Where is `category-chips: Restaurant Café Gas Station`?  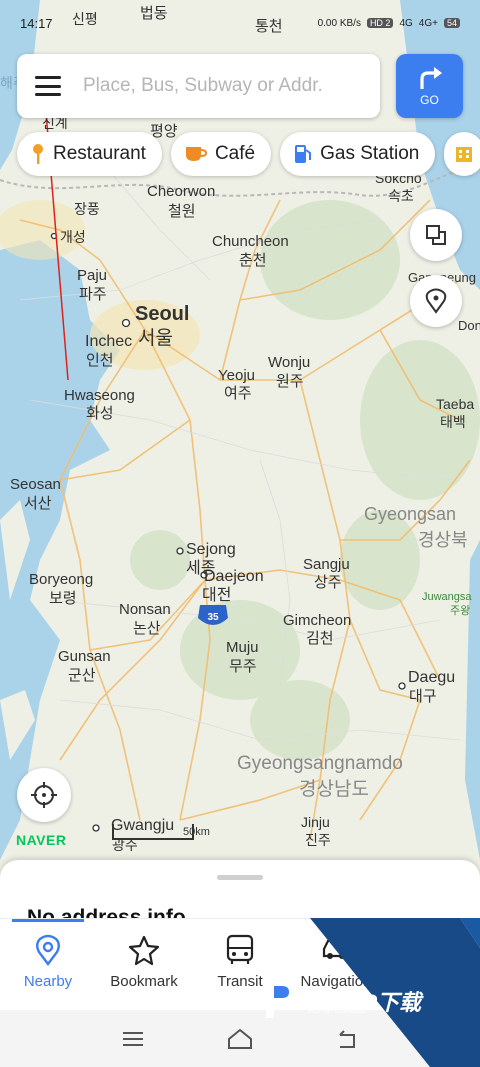 category-chips: Restaurant Café Gas Station is located at coordinates (248, 154).